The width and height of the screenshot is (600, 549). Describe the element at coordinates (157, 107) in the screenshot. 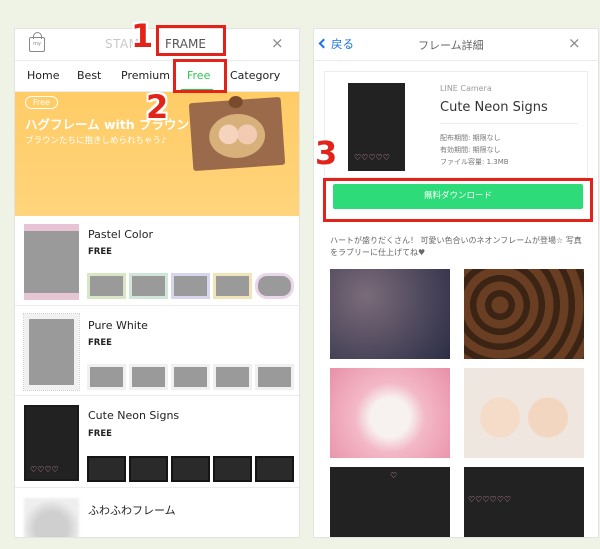

I see `step-number-2: 2` at that location.